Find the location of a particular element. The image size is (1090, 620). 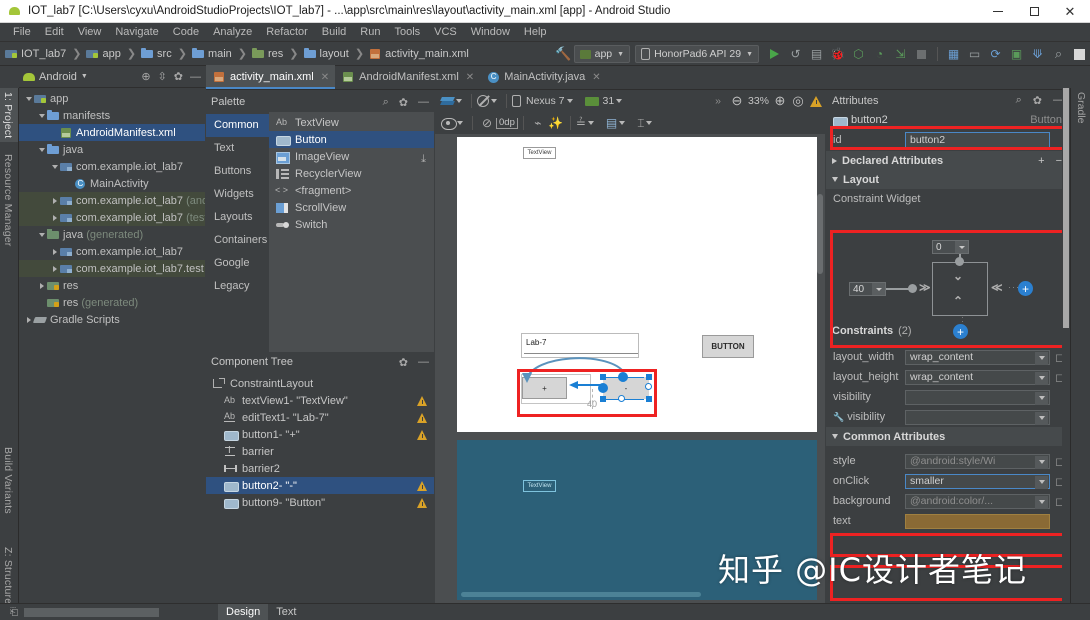

close-icon: ✕ is located at coordinates (325, 77).